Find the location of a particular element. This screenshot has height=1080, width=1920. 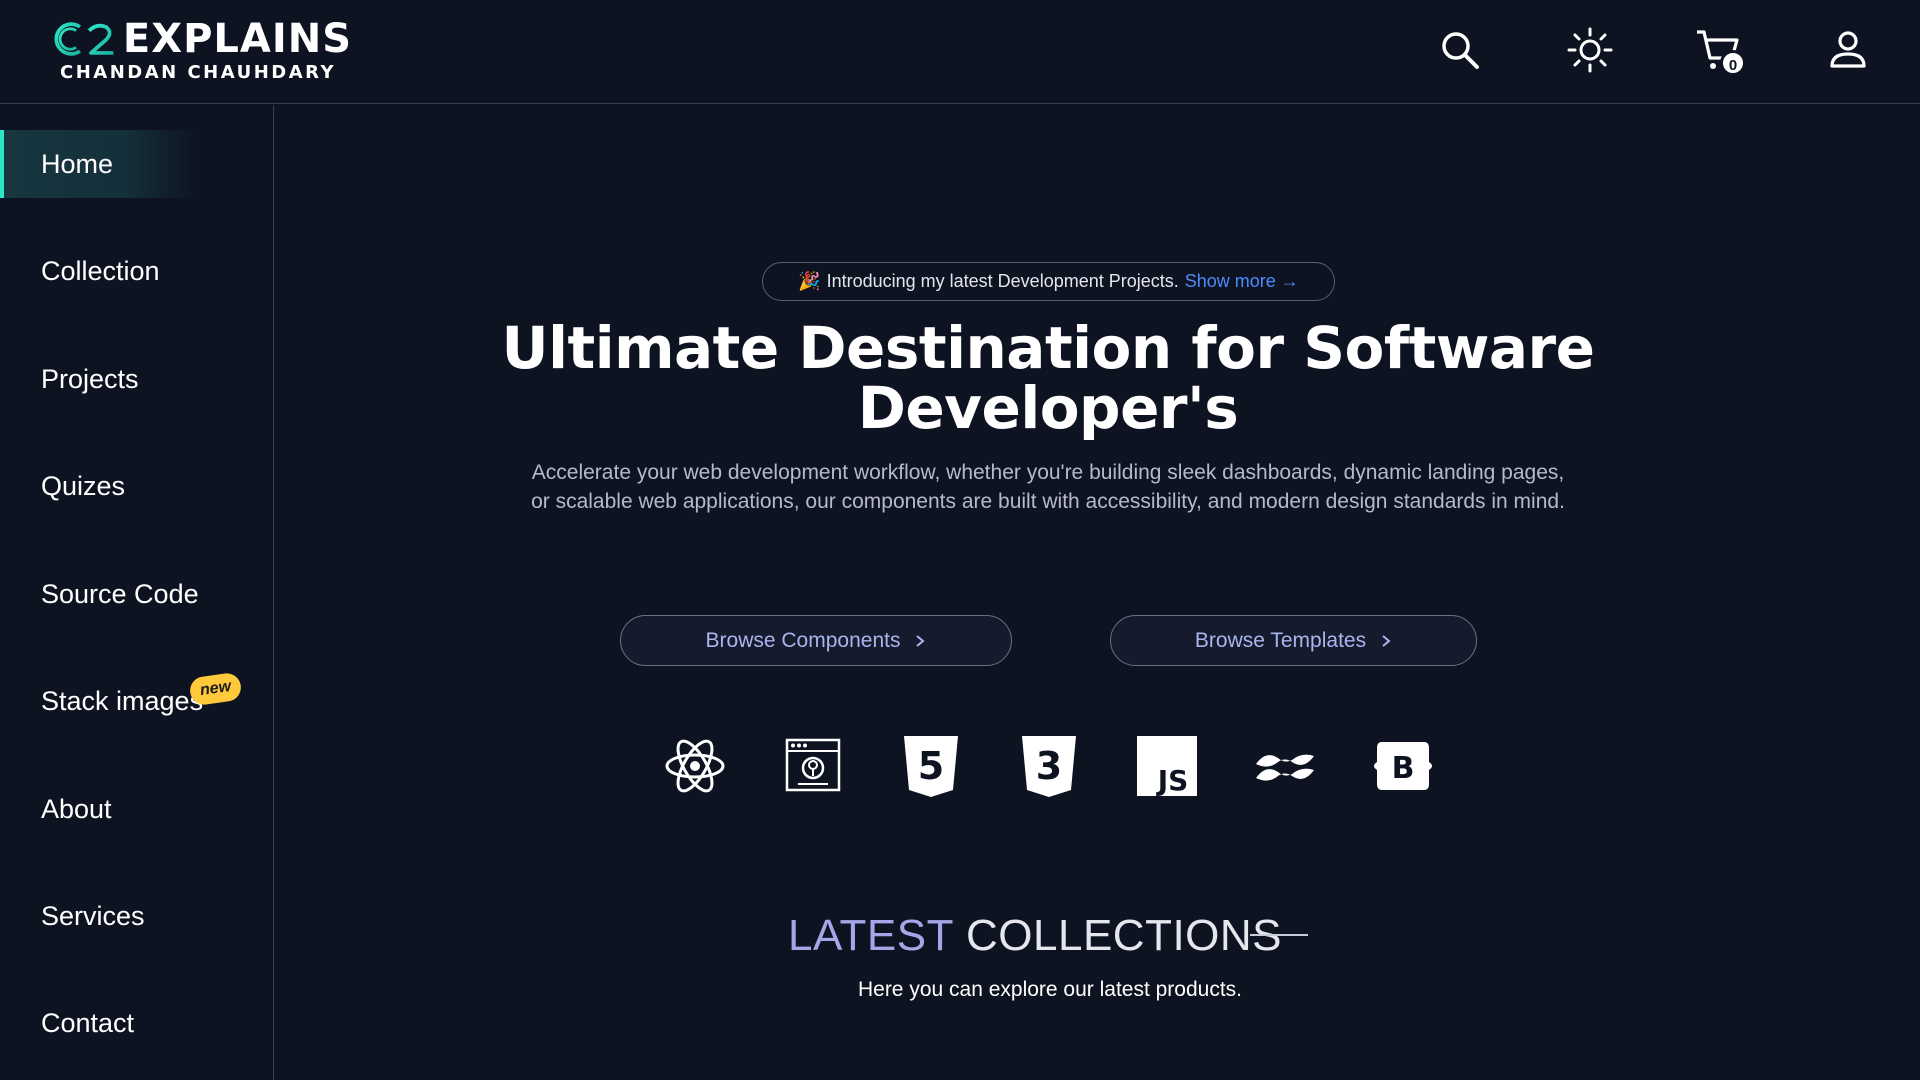

javascript-icon: JS is located at coordinates (1167, 766).